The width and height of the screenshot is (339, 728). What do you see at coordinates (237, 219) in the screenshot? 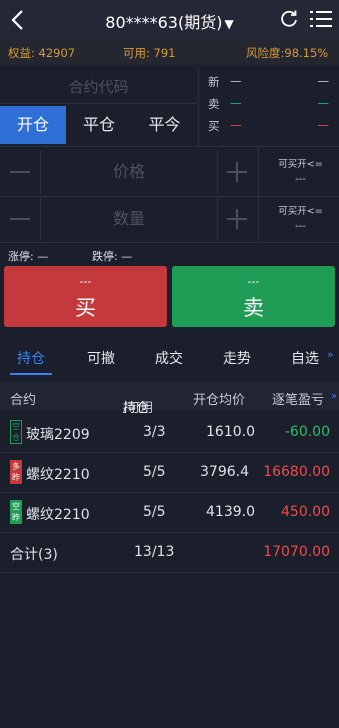
I see `quantity-plus-button` at bounding box center [237, 219].